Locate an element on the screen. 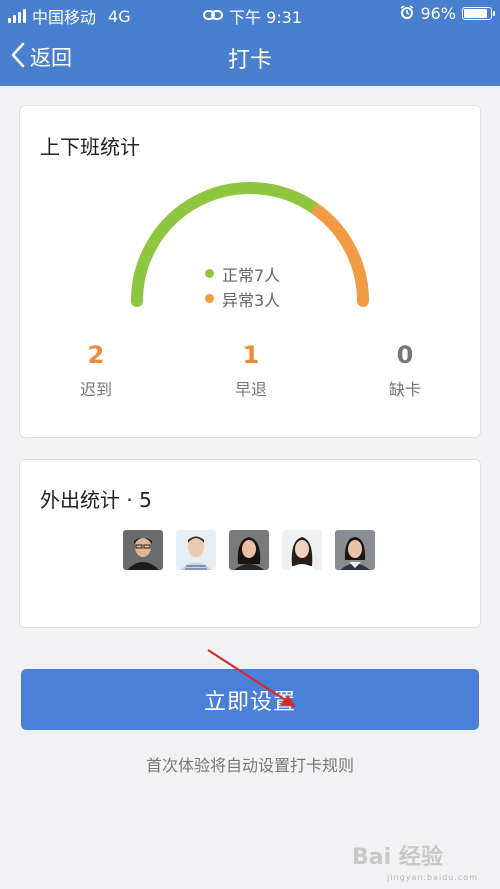  nav-bar: 返回 打卡 is located at coordinates (250, 57).